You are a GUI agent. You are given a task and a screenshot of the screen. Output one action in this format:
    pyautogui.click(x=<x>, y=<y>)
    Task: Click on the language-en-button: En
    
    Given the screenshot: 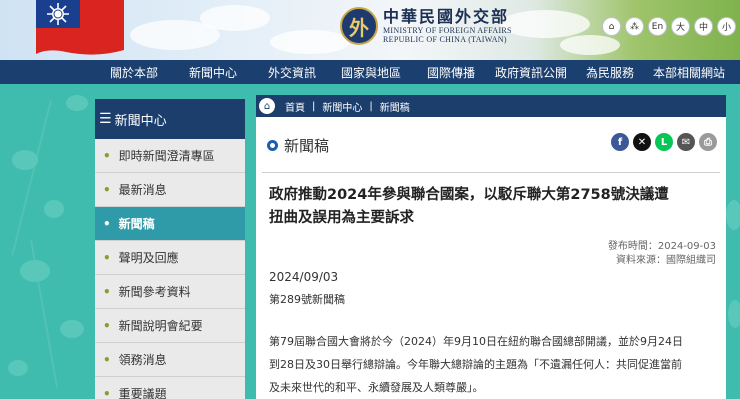 What is the action you would take?
    pyautogui.click(x=657, y=26)
    